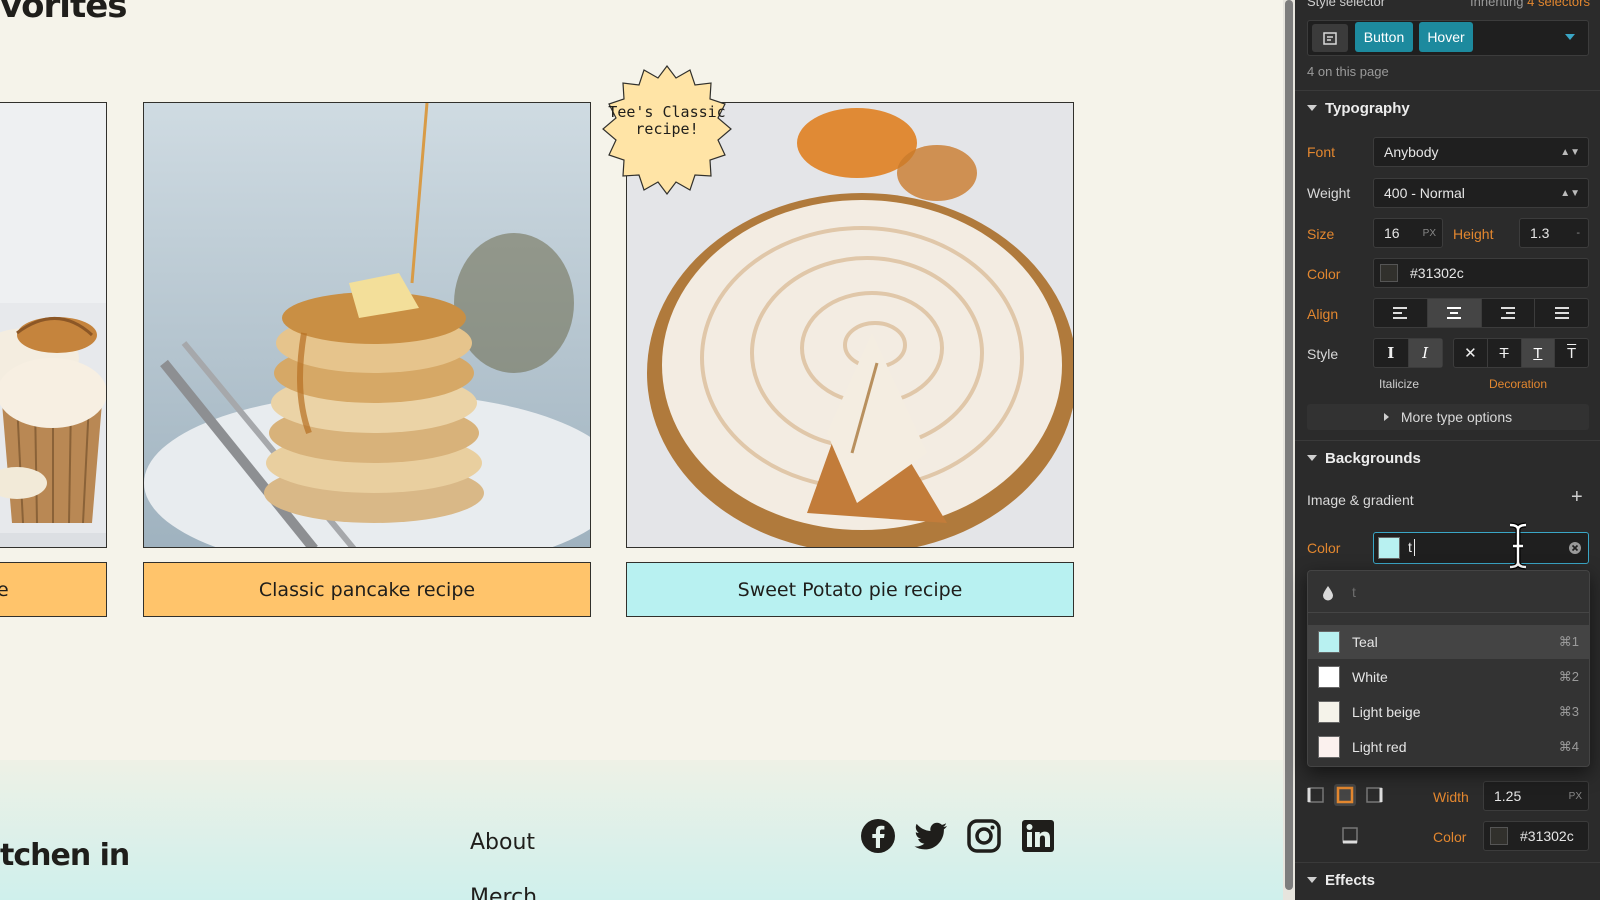 Image resolution: width=1600 pixels, height=900 pixels. Describe the element at coordinates (1447, 880) in the screenshot. I see `effects-section-header: Effects` at that location.